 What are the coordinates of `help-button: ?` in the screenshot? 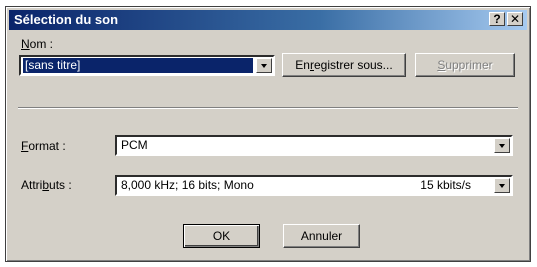 It's located at (497, 19).